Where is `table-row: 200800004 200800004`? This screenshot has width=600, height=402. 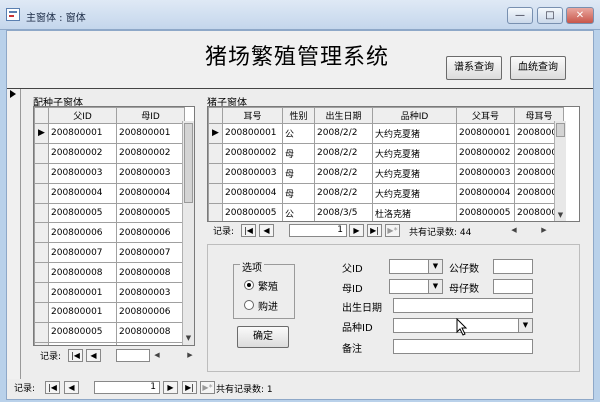
table-row: 200800004 200800004 is located at coordinates (109, 193).